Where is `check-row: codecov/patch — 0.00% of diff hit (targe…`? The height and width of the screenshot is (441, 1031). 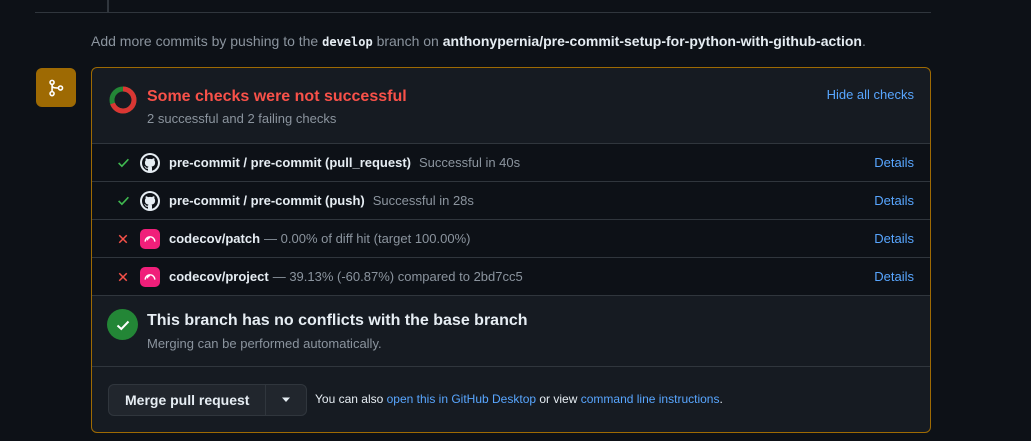 check-row: codecov/patch — 0.00% of diff hit (targe… is located at coordinates (511, 238).